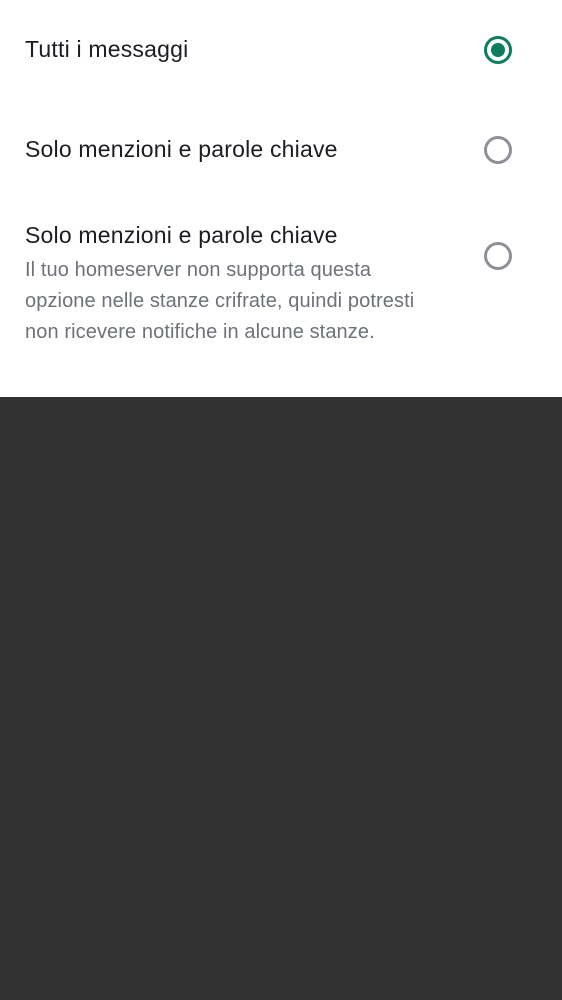  I want to click on radio-selected-icon, so click(498, 50).